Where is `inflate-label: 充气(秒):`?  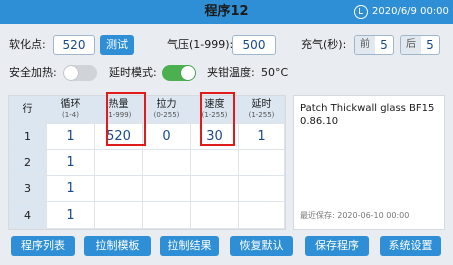
inflate-label: 充气(秒): is located at coordinates (324, 44).